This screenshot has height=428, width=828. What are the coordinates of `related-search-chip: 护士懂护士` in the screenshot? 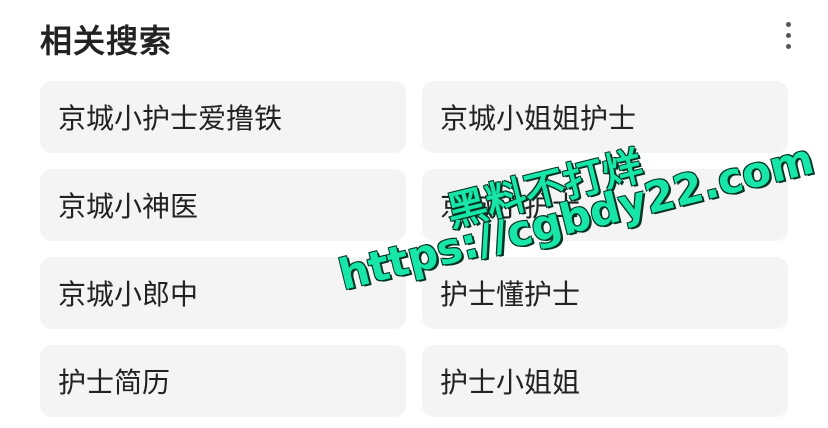 It's located at (605, 293).